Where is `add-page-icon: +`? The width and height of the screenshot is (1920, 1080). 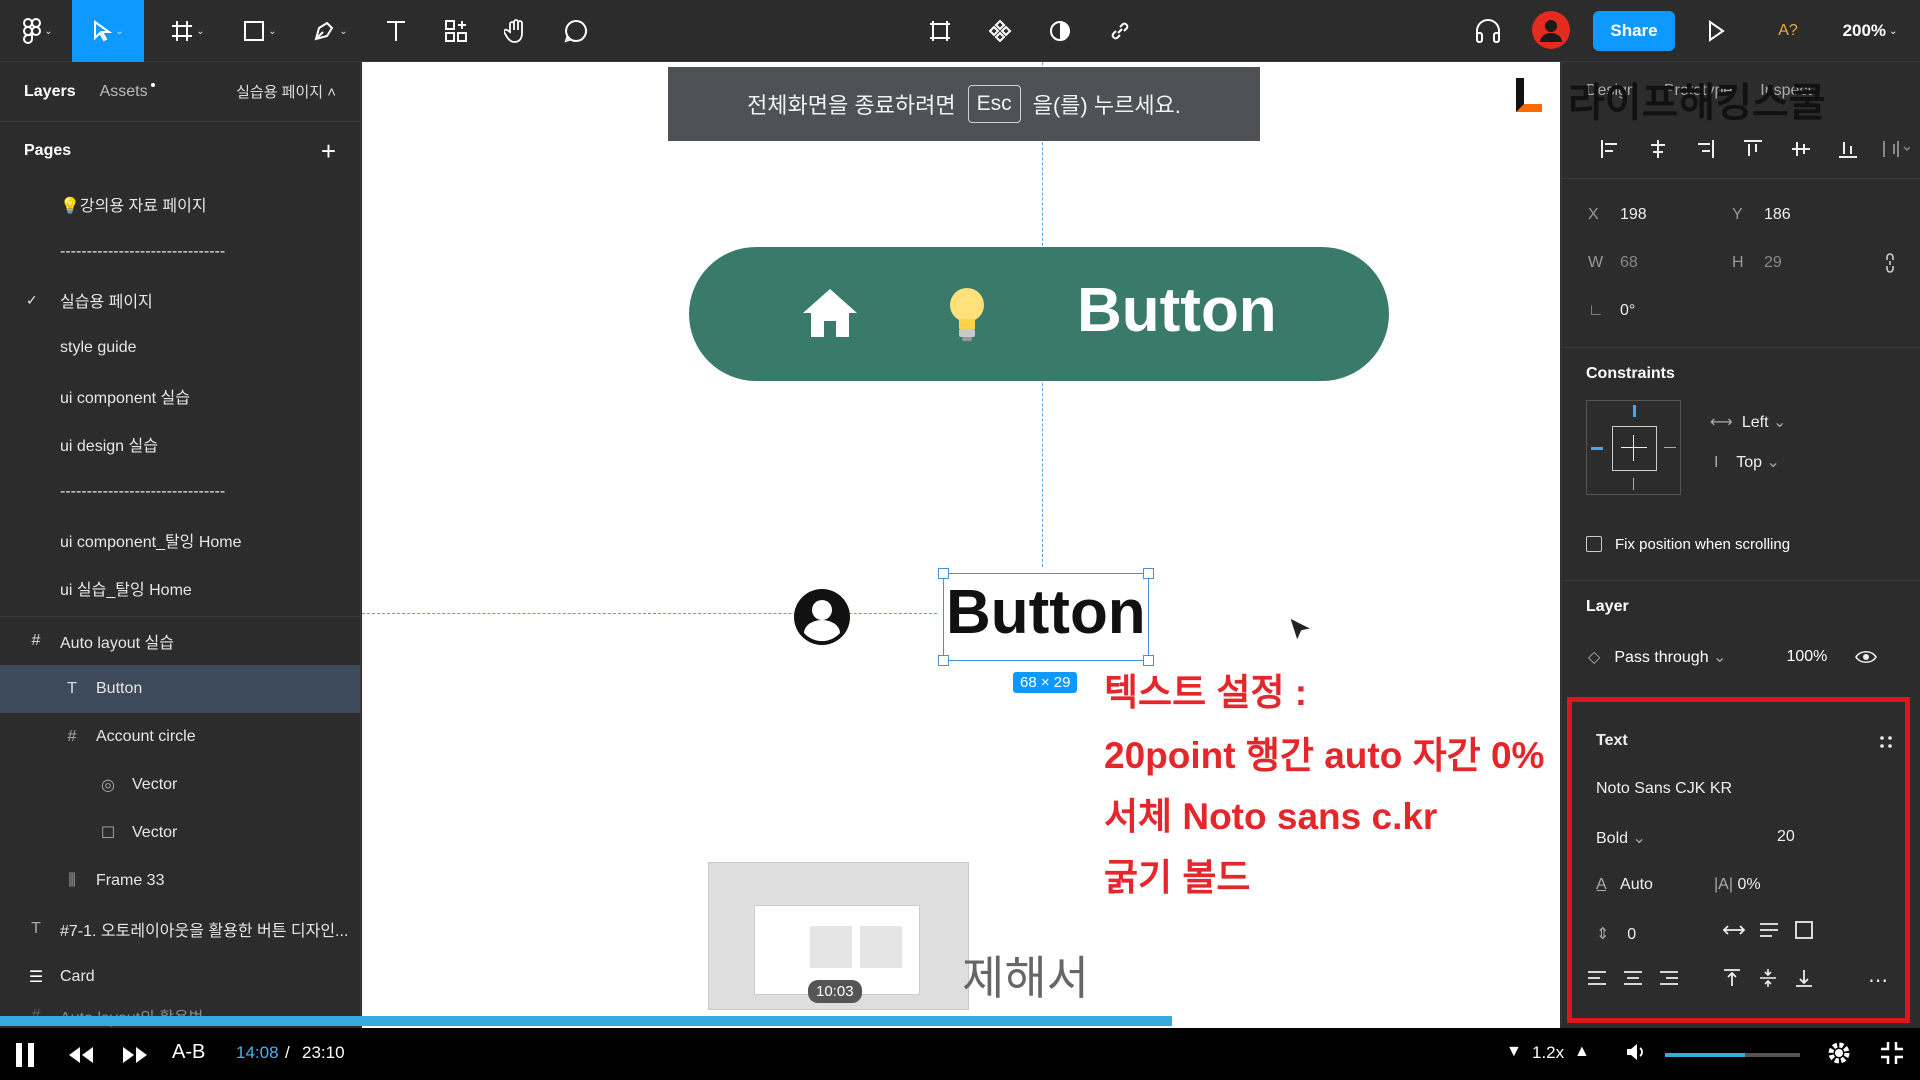
add-page-icon: + is located at coordinates (328, 151).